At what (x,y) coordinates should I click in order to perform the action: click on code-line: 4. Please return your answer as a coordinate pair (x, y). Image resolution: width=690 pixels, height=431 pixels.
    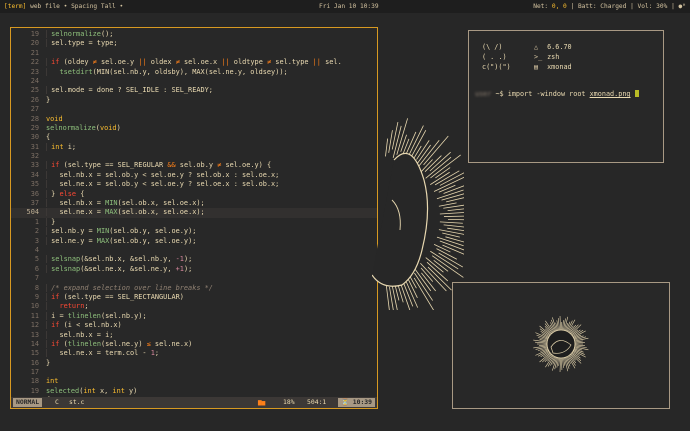
    Looking at the image, I should click on (194, 250).